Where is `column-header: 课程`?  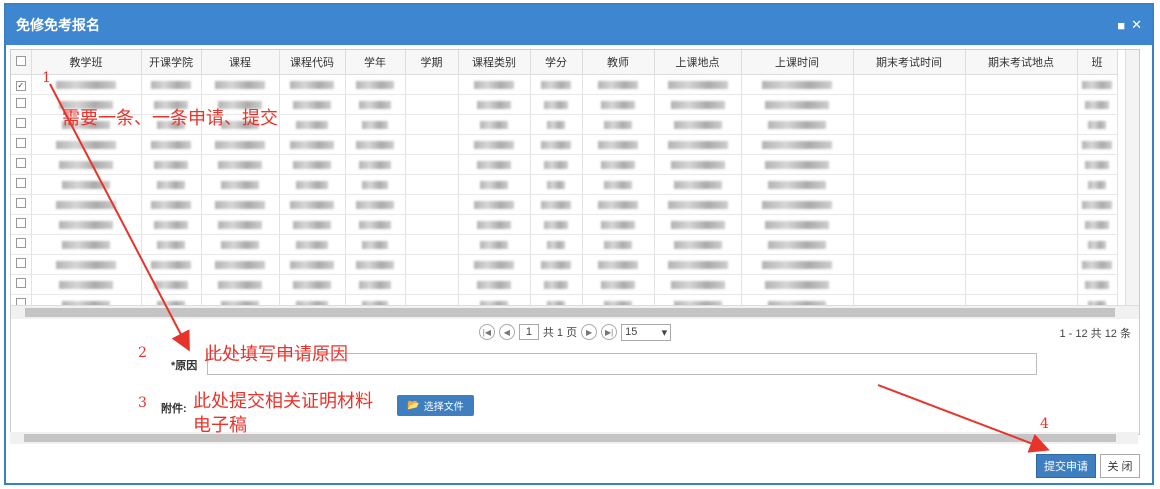 column-header: 课程 is located at coordinates (240, 62).